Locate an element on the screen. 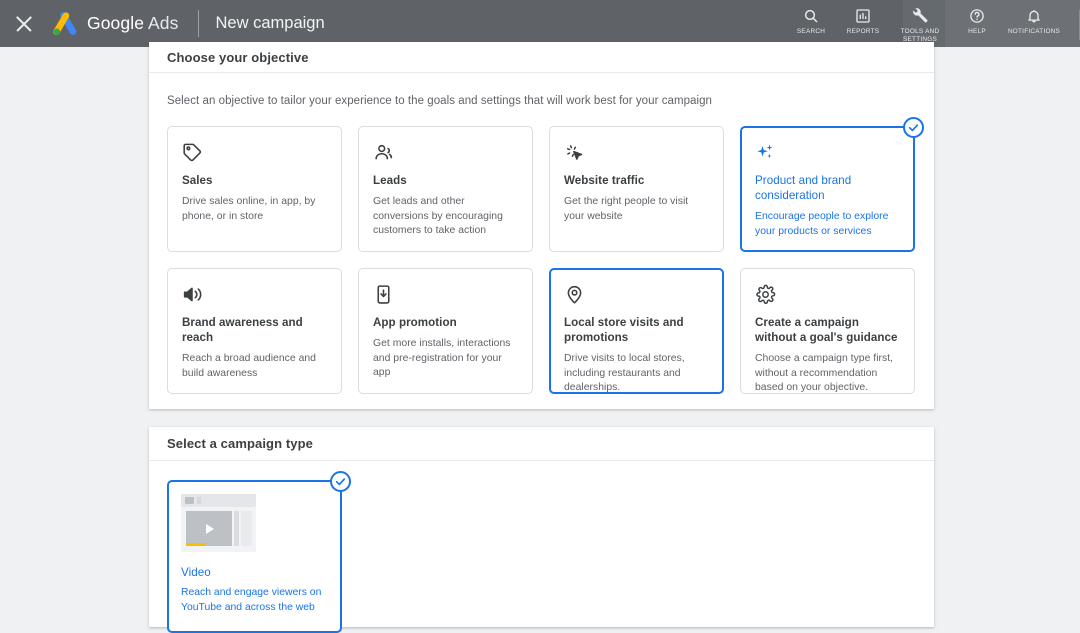 The height and width of the screenshot is (633, 1080). tools-and-settings-icon is located at coordinates (920, 15).